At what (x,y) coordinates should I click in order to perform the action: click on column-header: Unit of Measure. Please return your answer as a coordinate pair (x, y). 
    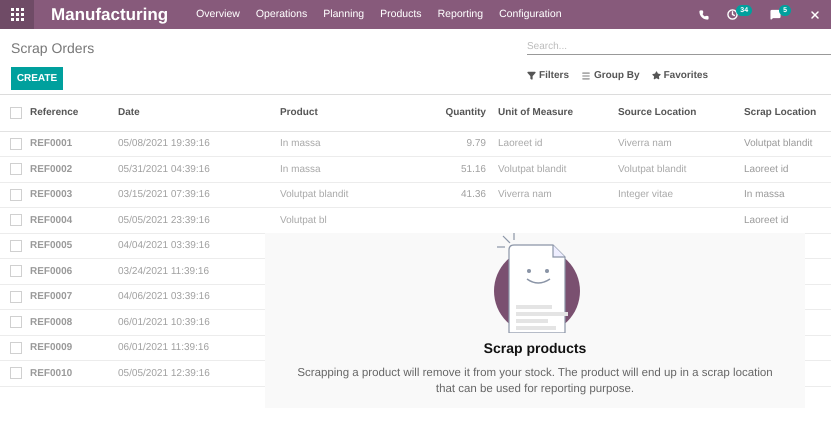
    Looking at the image, I should click on (556, 113).